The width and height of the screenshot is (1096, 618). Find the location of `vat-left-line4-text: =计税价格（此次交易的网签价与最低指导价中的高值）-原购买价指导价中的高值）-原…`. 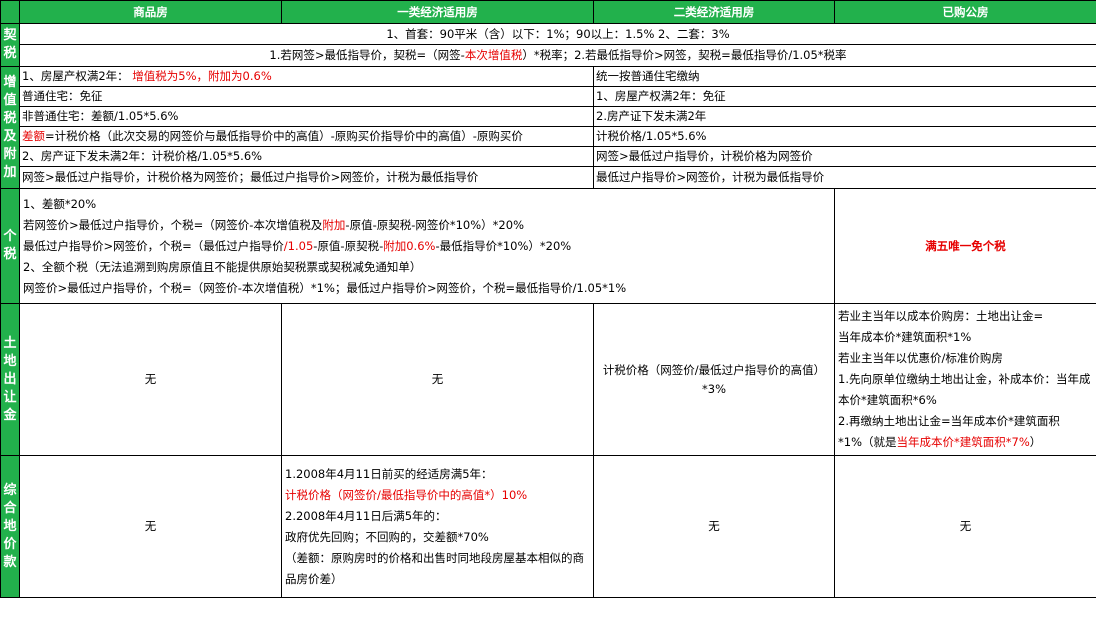

vat-left-line4-text: =计税价格（此次交易的网签价与最低指导价中的高值）-原购买价指导价中的高值）-原… is located at coordinates (284, 136).